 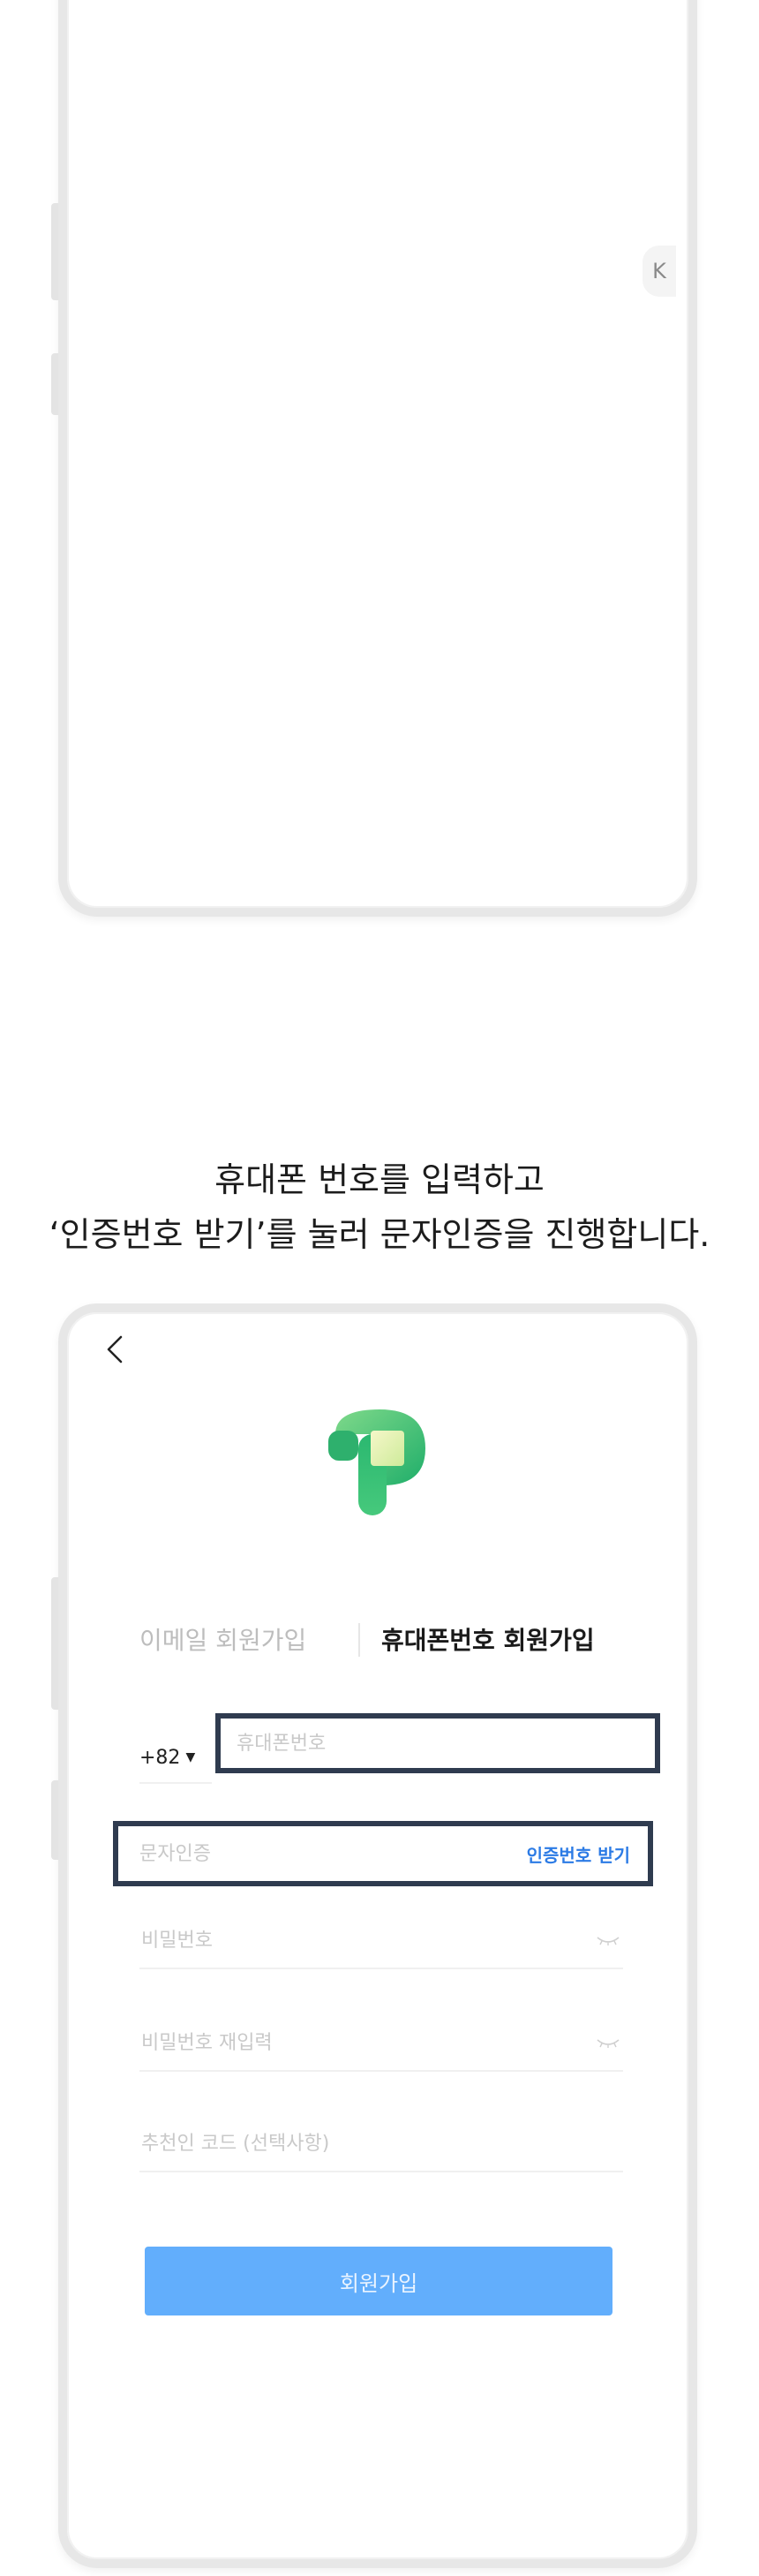 I want to click on tab-divider, so click(x=359, y=1640).